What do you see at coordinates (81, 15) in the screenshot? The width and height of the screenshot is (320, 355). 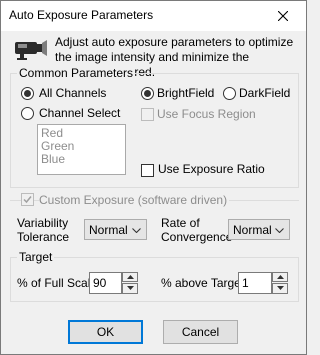 I see `dialog-title: Auto Exposure Parameters` at bounding box center [81, 15].